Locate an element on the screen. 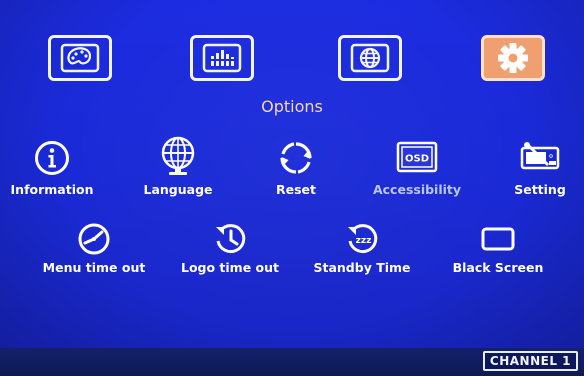 Image resolution: width=584 pixels, height=376 pixels. clock-icon is located at coordinates (94, 239).